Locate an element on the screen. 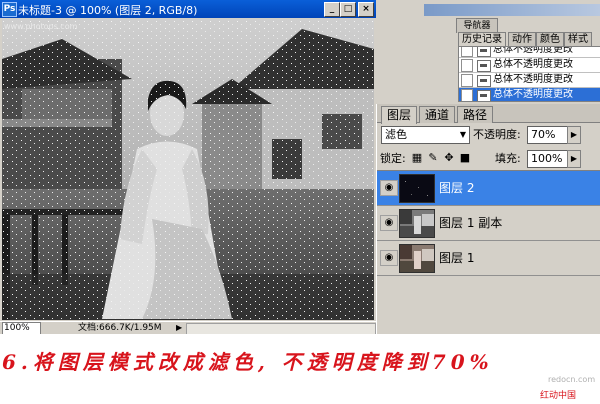 The width and height of the screenshot is (600, 404). status-menu-arrow-icon: ▶ is located at coordinates (179, 327).